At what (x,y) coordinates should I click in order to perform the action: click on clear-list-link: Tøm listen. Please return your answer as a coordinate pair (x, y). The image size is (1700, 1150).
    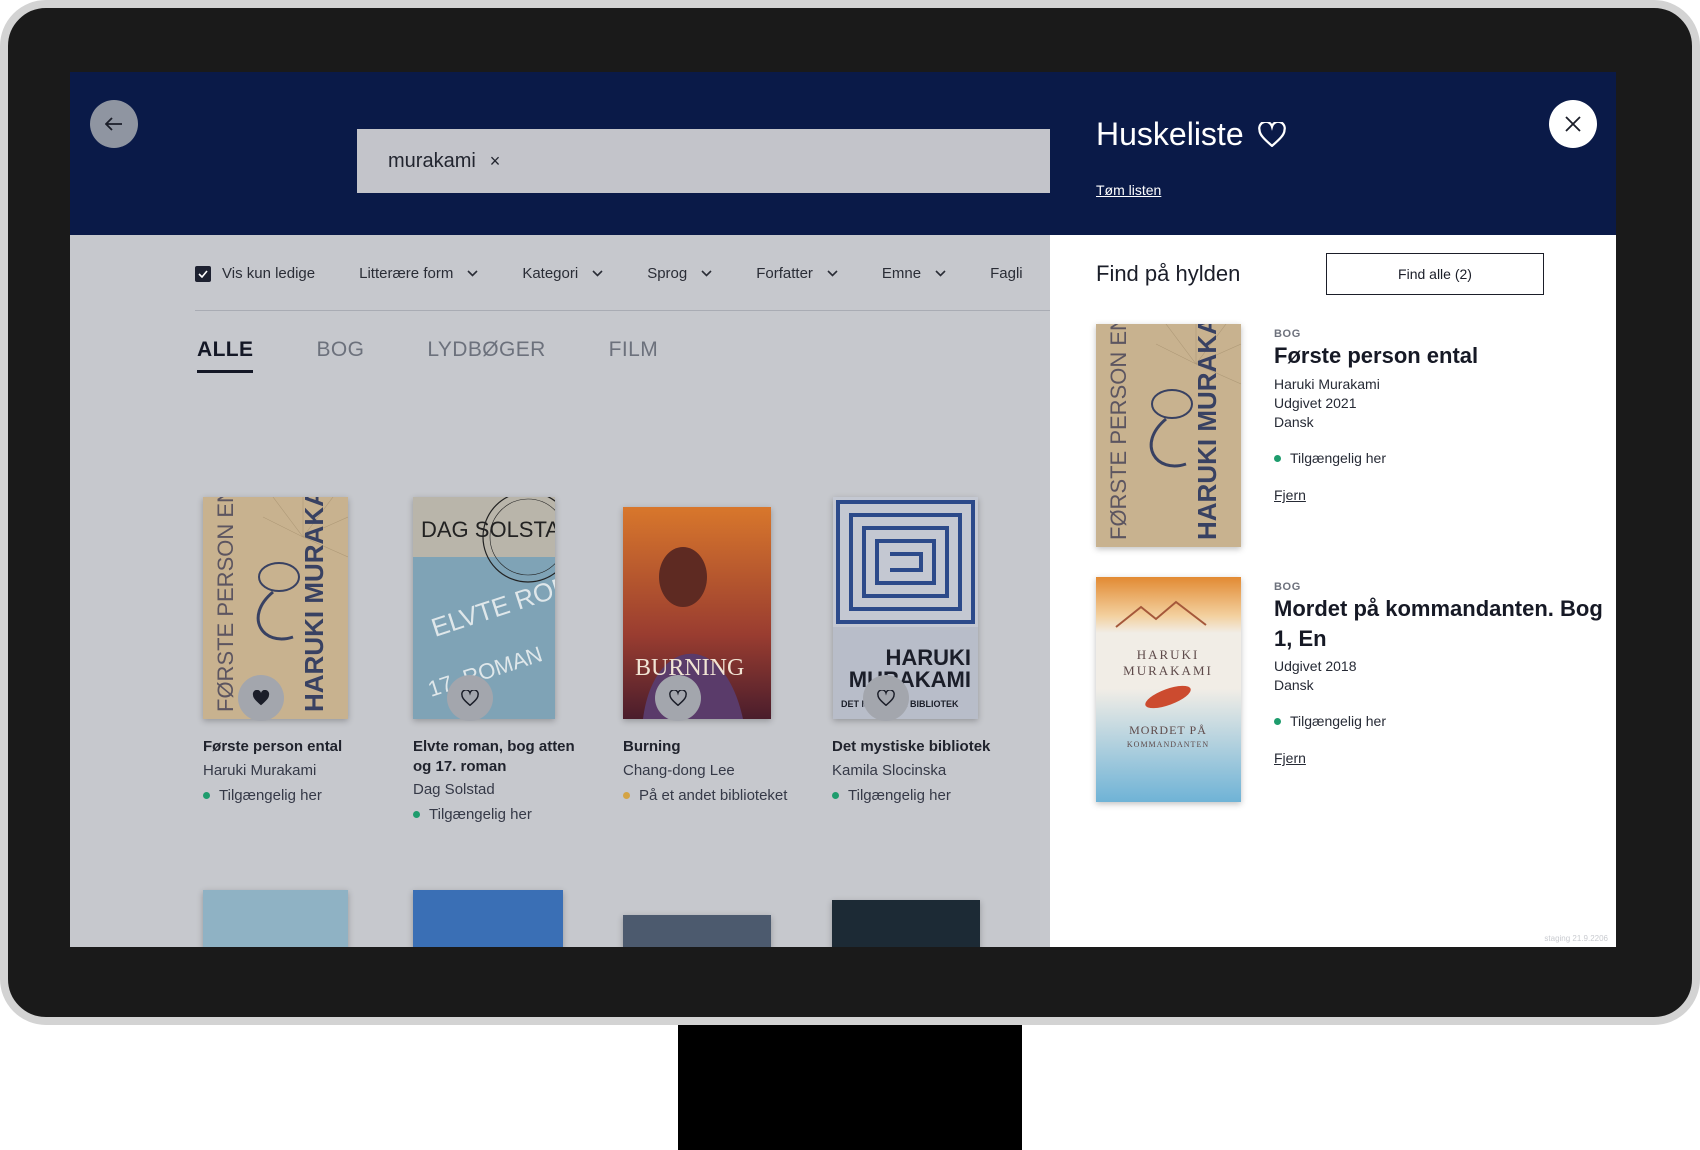
    Looking at the image, I should click on (1128, 190).